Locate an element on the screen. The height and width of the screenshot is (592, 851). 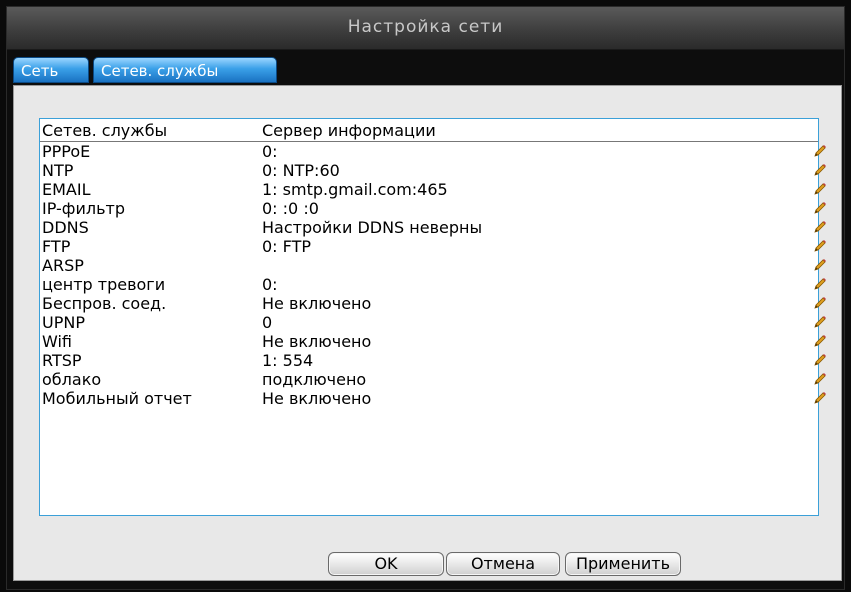
service-name: Мобильный отчет is located at coordinates (117, 398).